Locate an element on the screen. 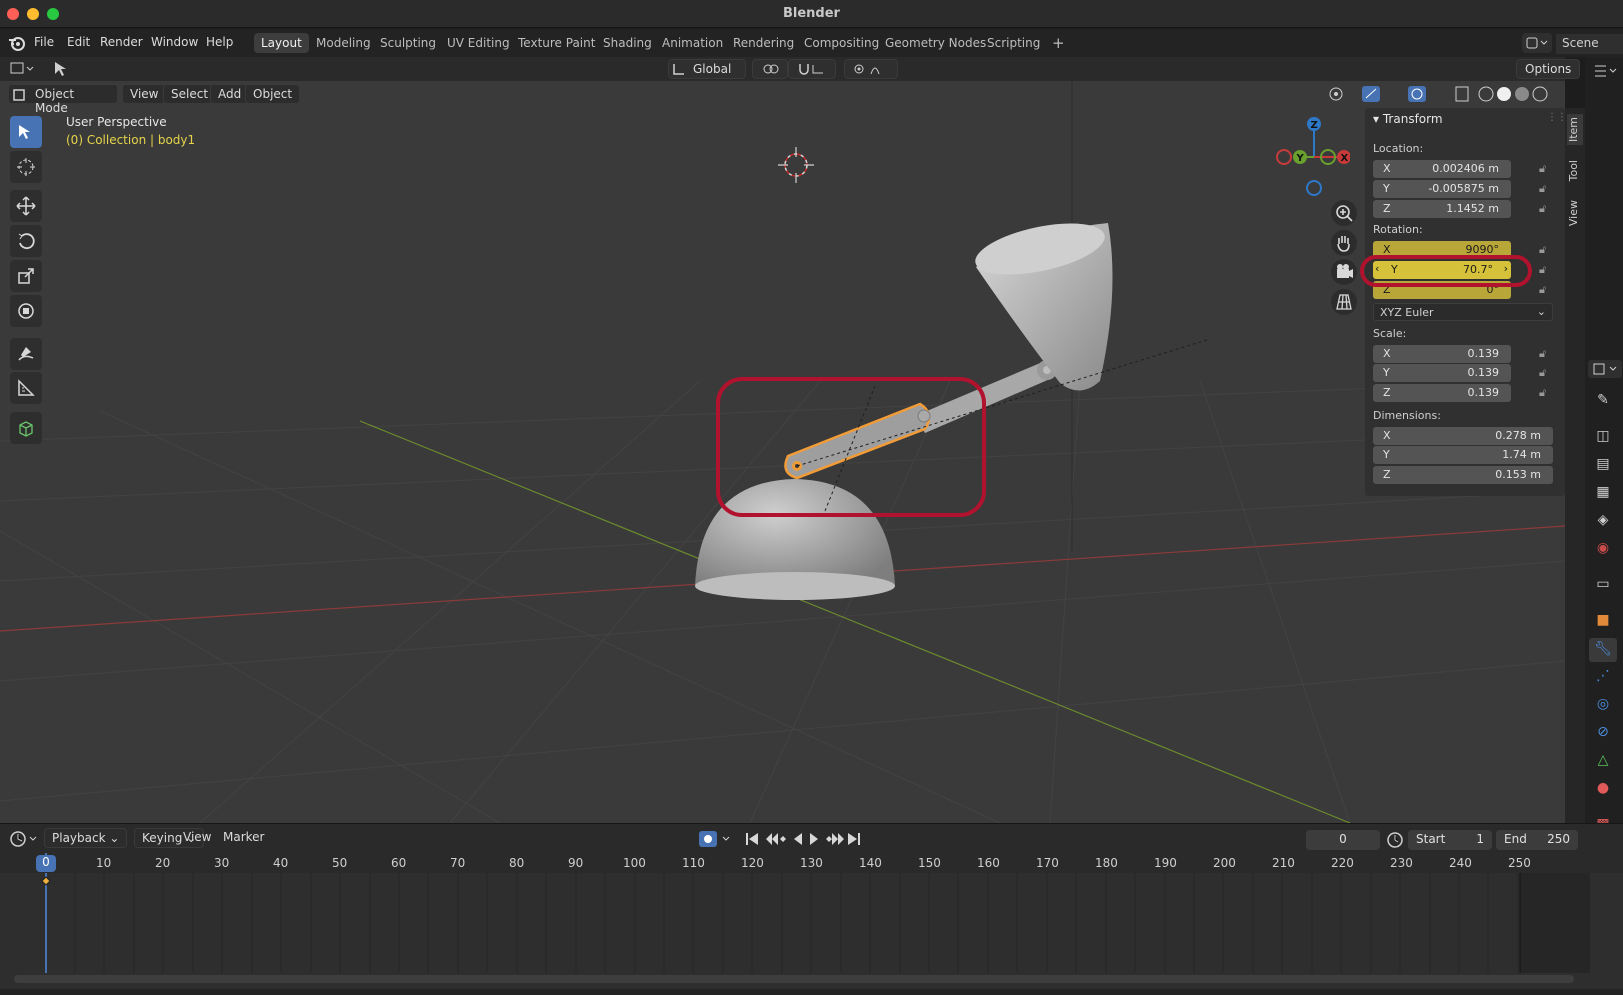 The image size is (1623, 995). drag-handle-icon: ⋮⋮ is located at coordinates (1557, 117).